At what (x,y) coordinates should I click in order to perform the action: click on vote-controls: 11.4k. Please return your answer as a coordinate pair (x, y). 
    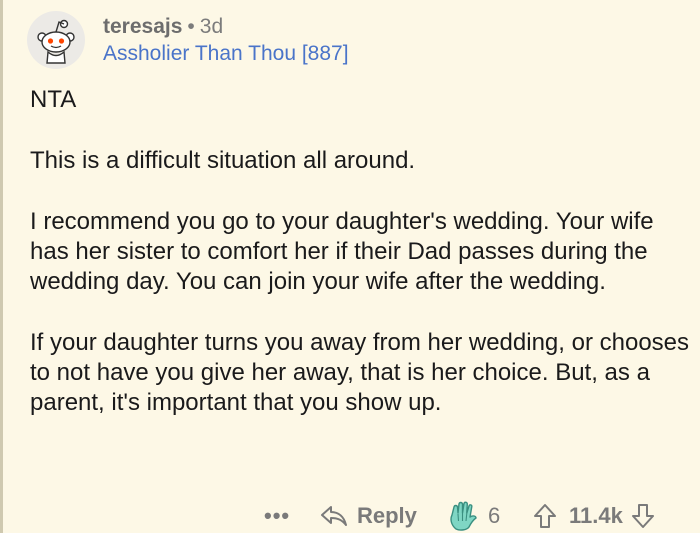
    Looking at the image, I should click on (594, 515).